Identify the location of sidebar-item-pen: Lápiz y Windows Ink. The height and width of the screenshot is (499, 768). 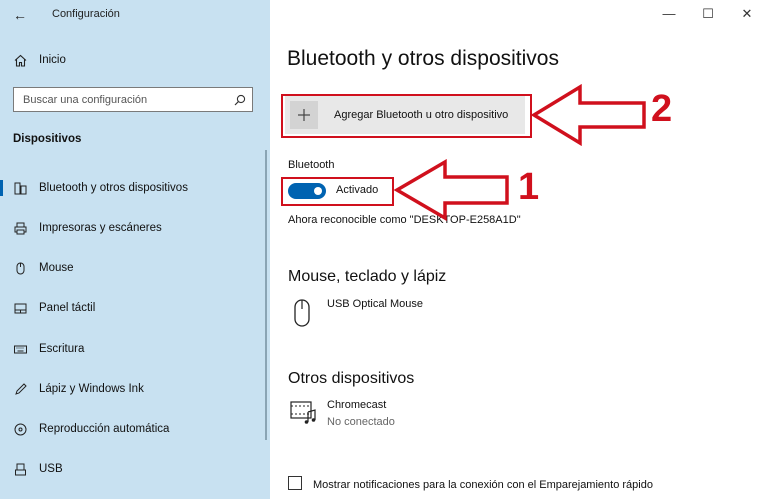
(133, 389).